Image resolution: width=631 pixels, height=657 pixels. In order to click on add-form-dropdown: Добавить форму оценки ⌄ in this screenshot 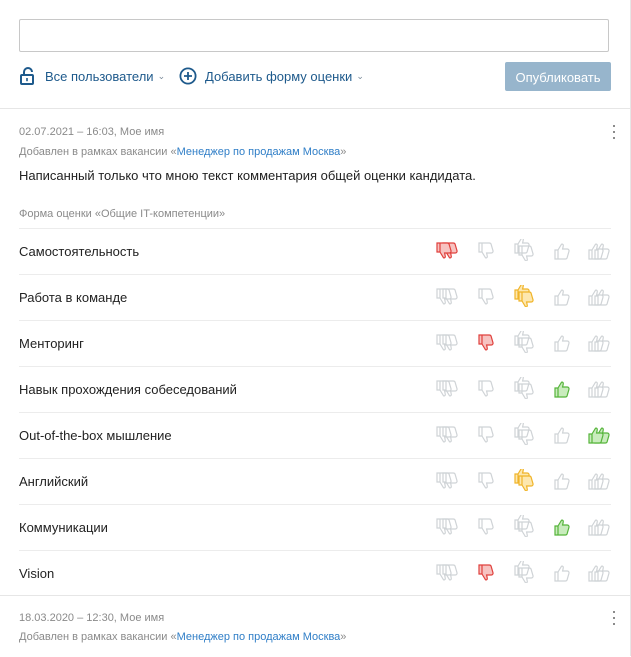, I will do `click(271, 76)`.